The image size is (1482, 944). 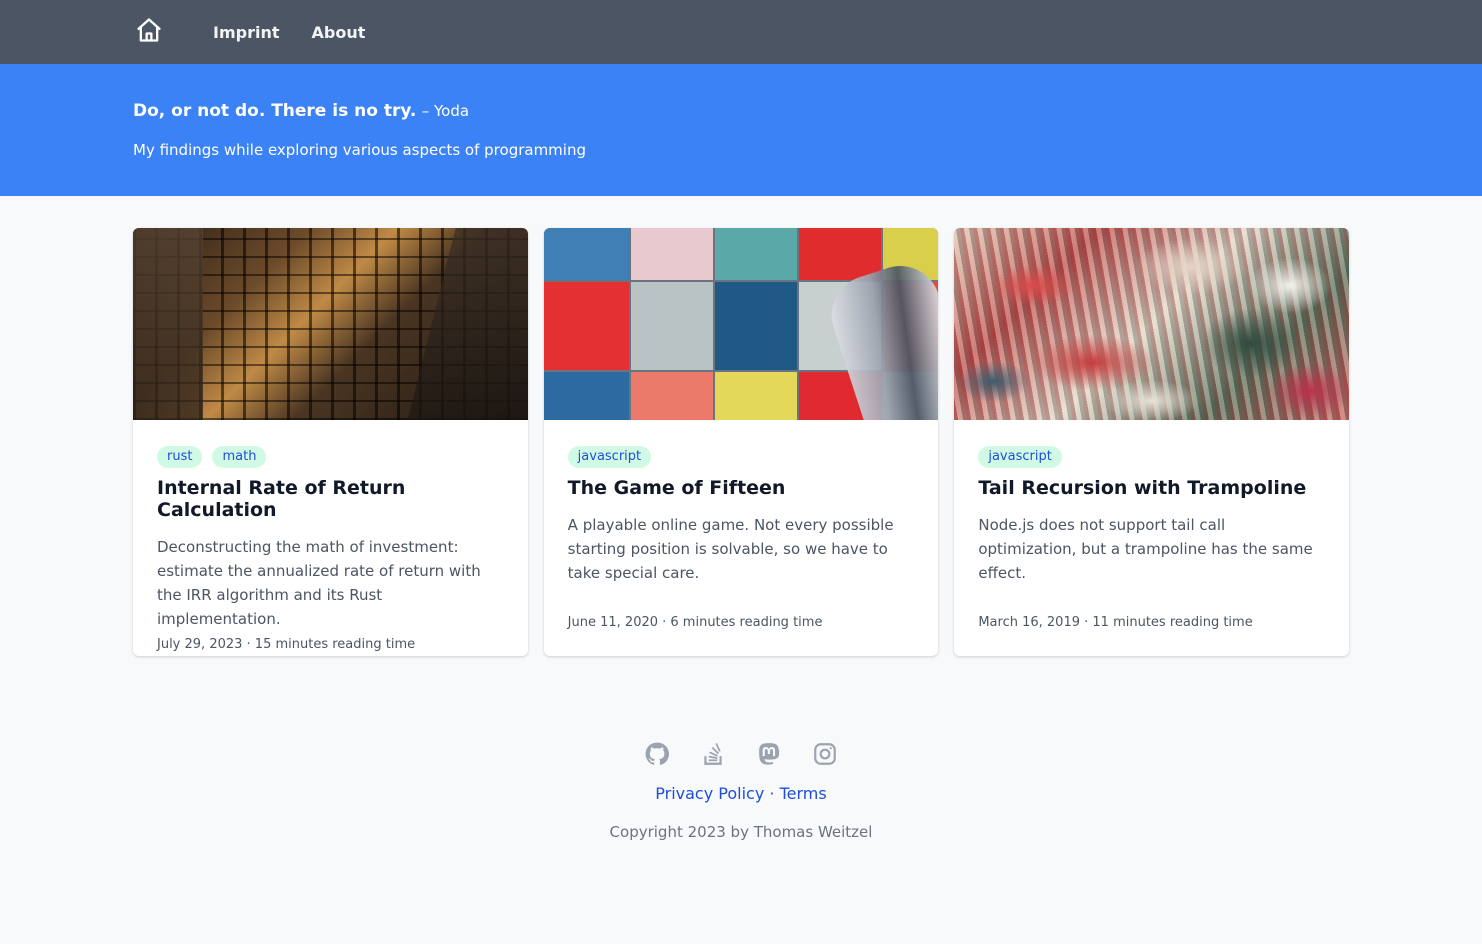 I want to click on post-image-paint, so click(x=1152, y=324).